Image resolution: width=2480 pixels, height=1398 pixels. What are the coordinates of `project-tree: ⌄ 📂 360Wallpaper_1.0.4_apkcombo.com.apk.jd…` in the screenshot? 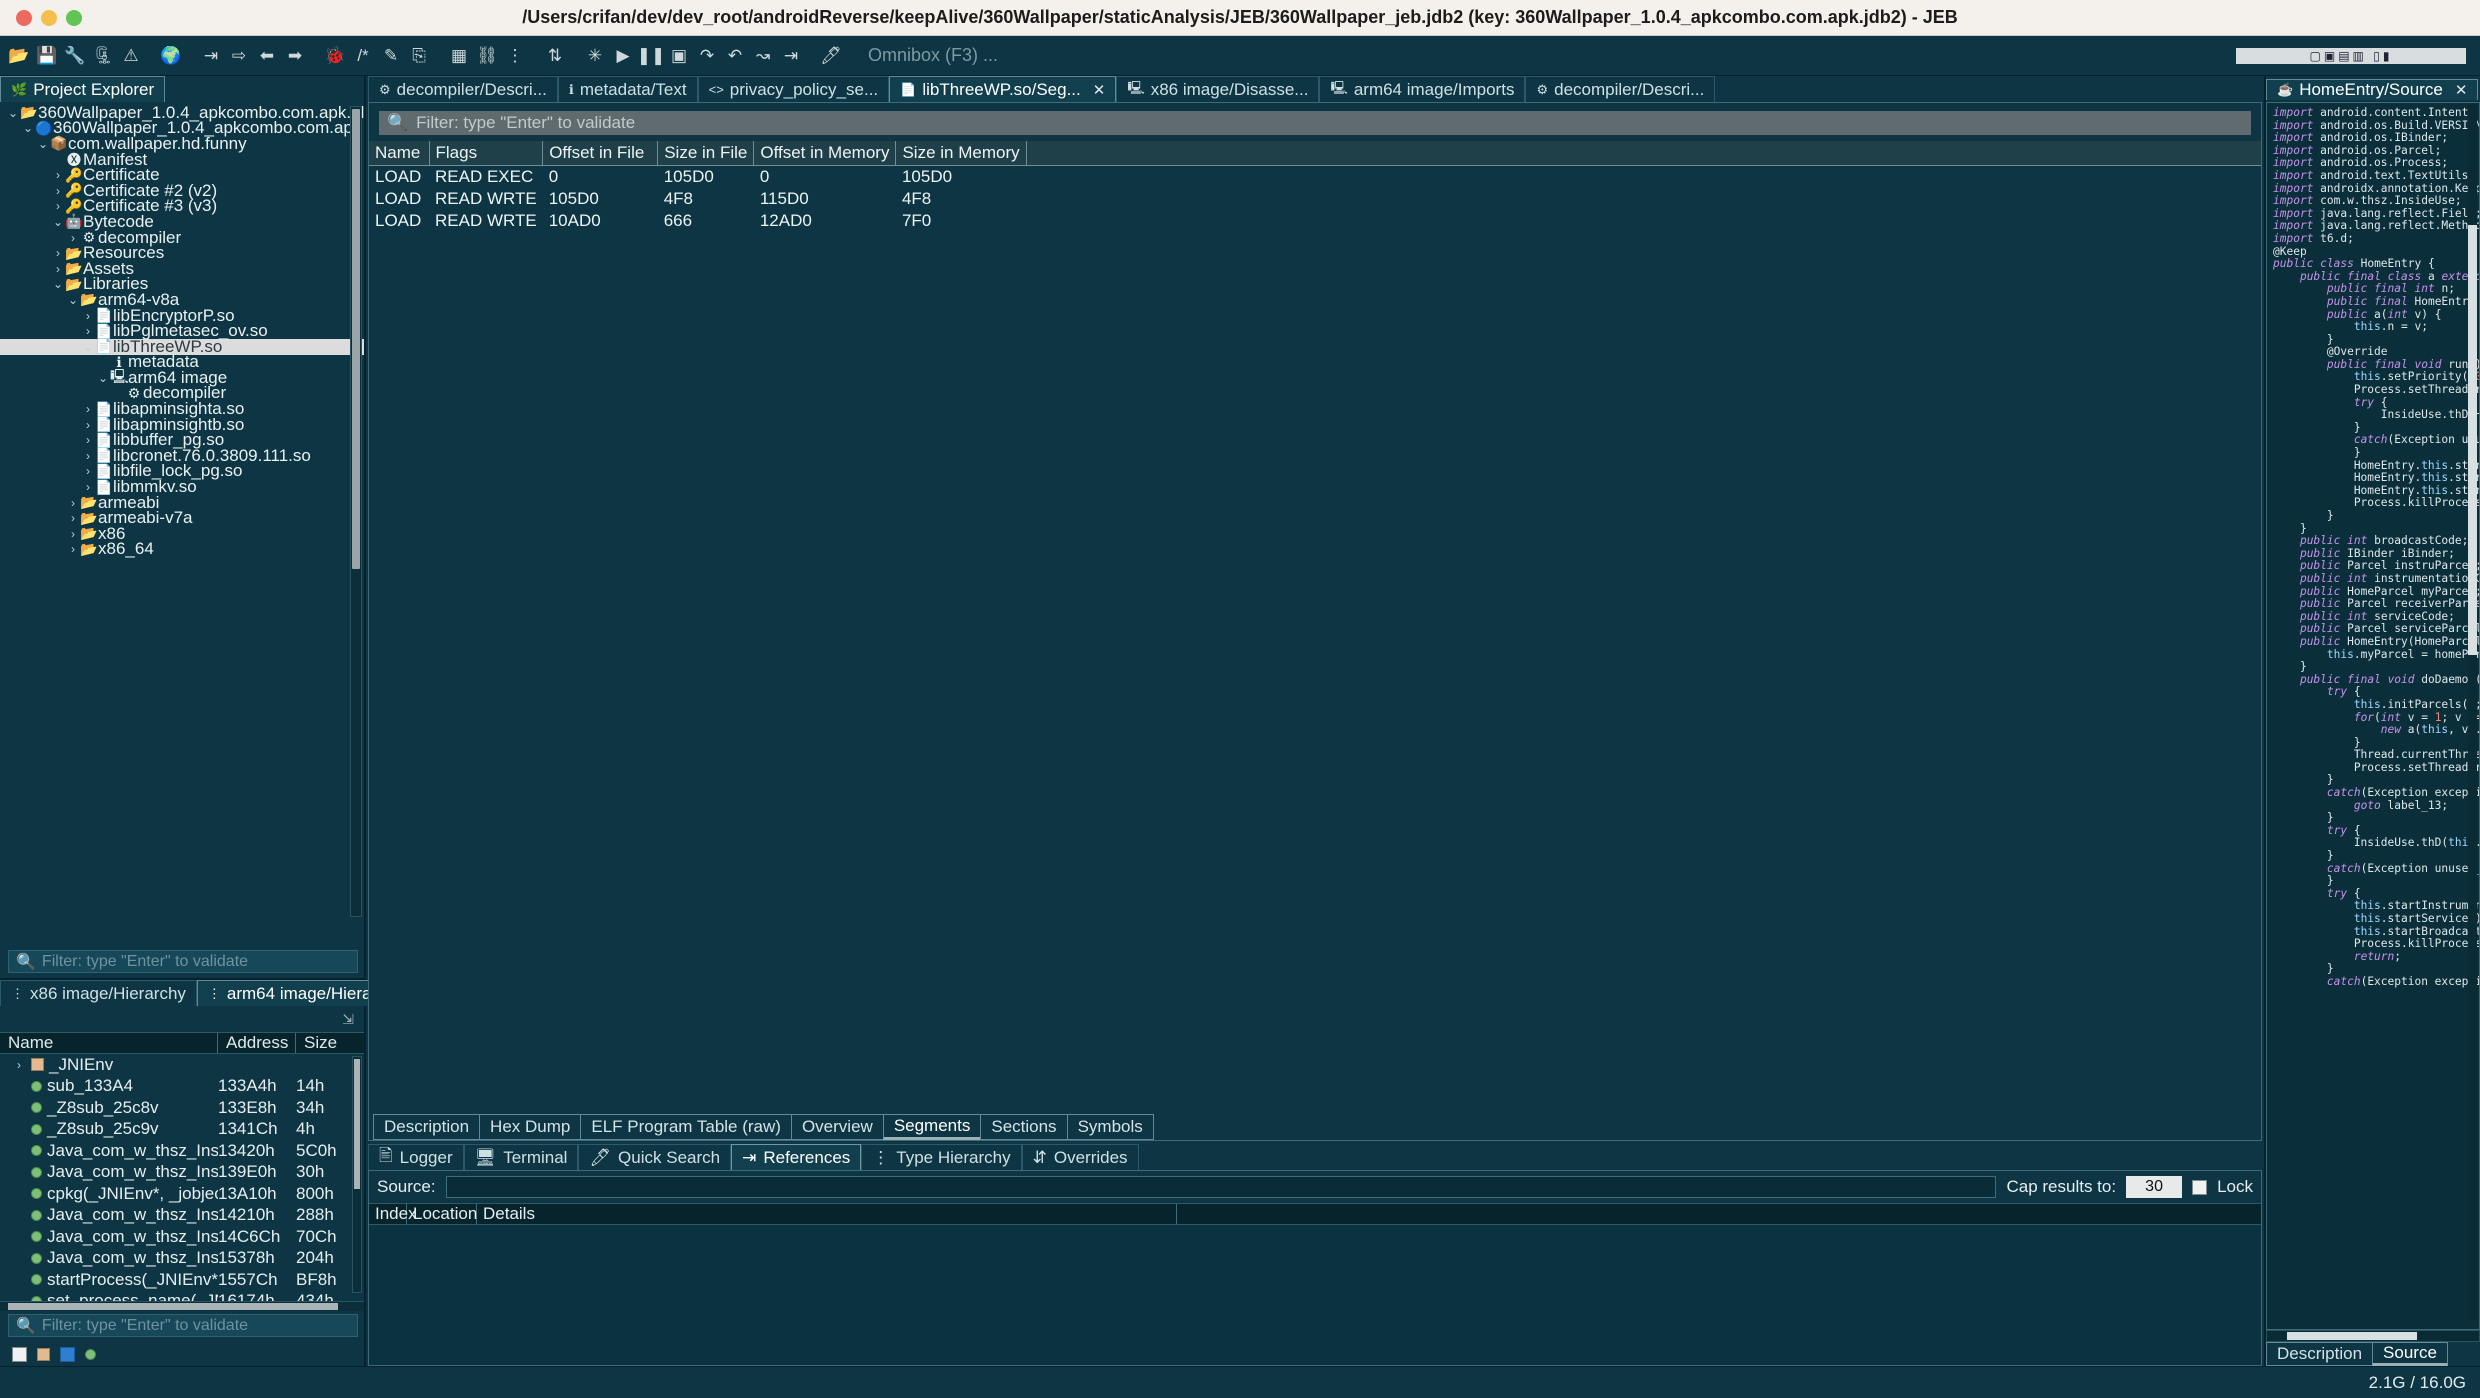 It's located at (182, 524).